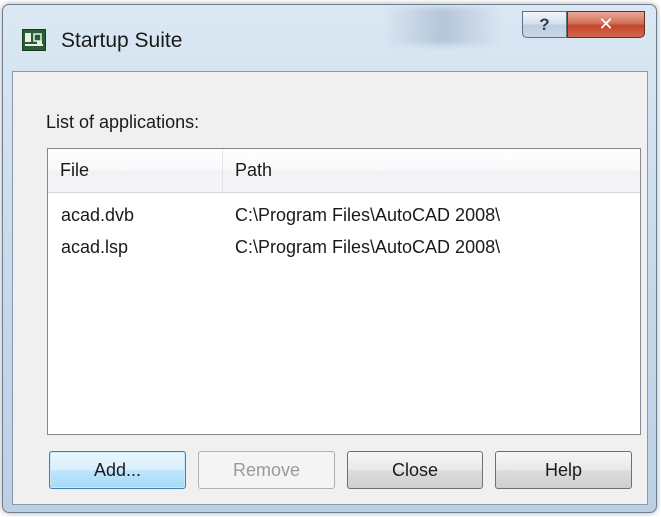 The width and height of the screenshot is (661, 517). What do you see at coordinates (135, 170) in the screenshot?
I see `column-header-file: File` at bounding box center [135, 170].